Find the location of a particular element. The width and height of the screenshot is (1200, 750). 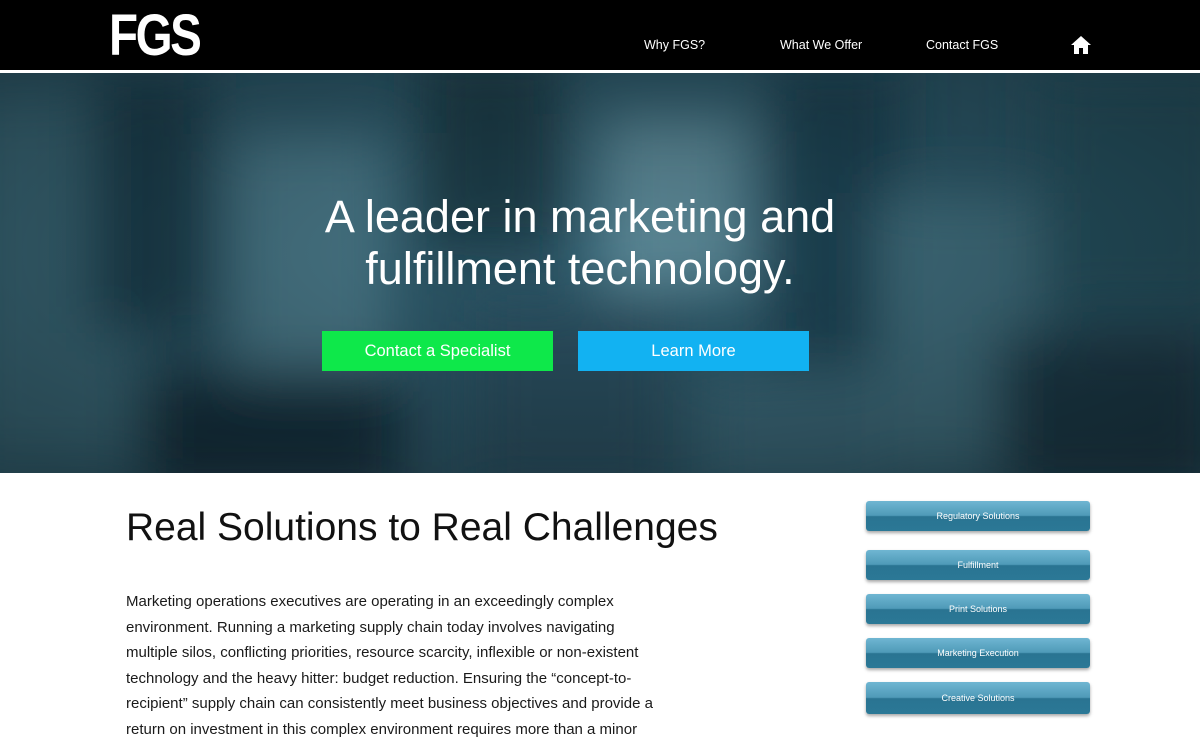

section-heading: Real Solutions to Real Challenges is located at coordinates (422, 527).